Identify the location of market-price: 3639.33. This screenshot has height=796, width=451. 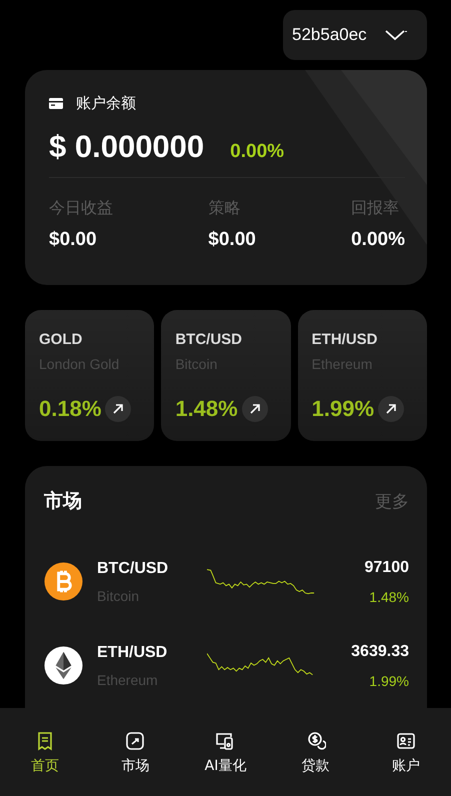
(380, 651).